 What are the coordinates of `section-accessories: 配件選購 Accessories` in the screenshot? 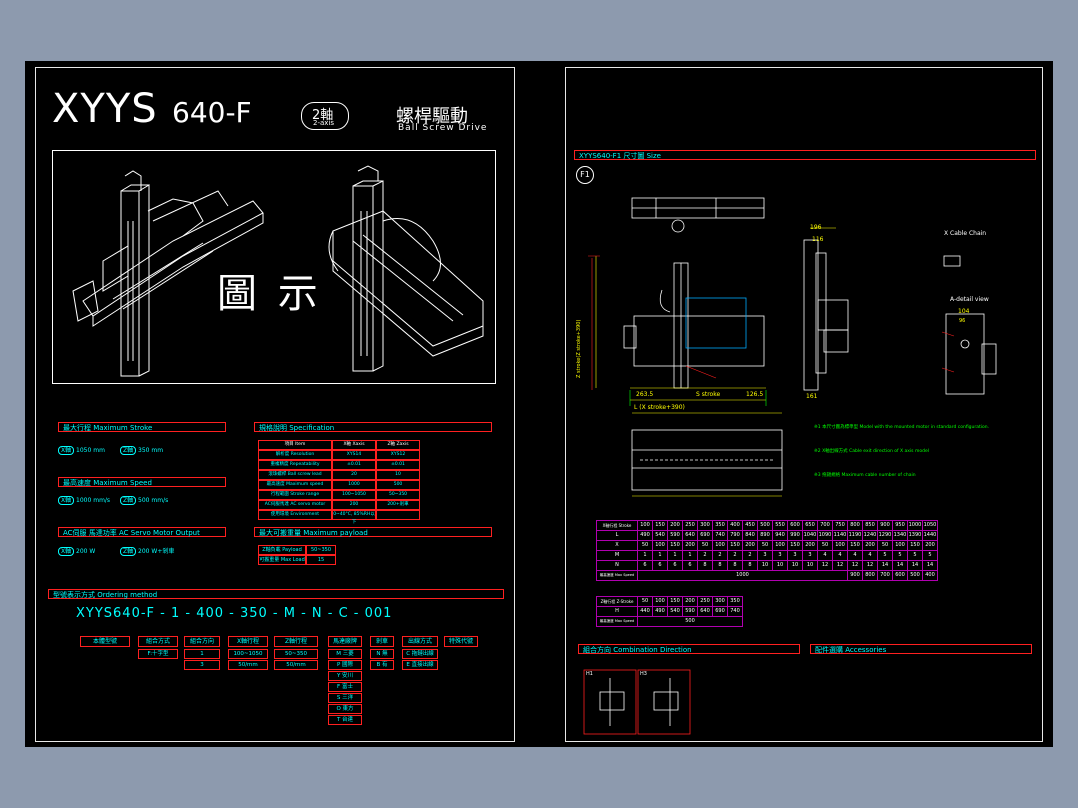 It's located at (921, 649).